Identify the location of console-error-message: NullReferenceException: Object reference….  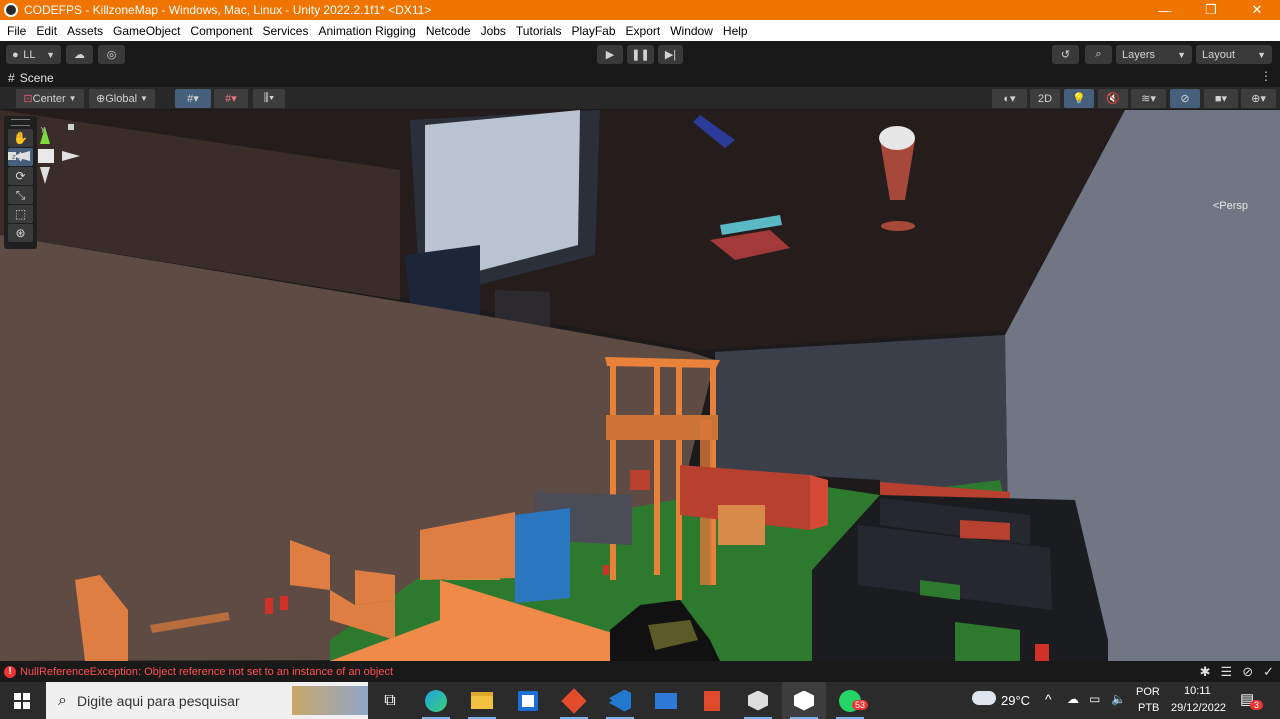
(206, 672).